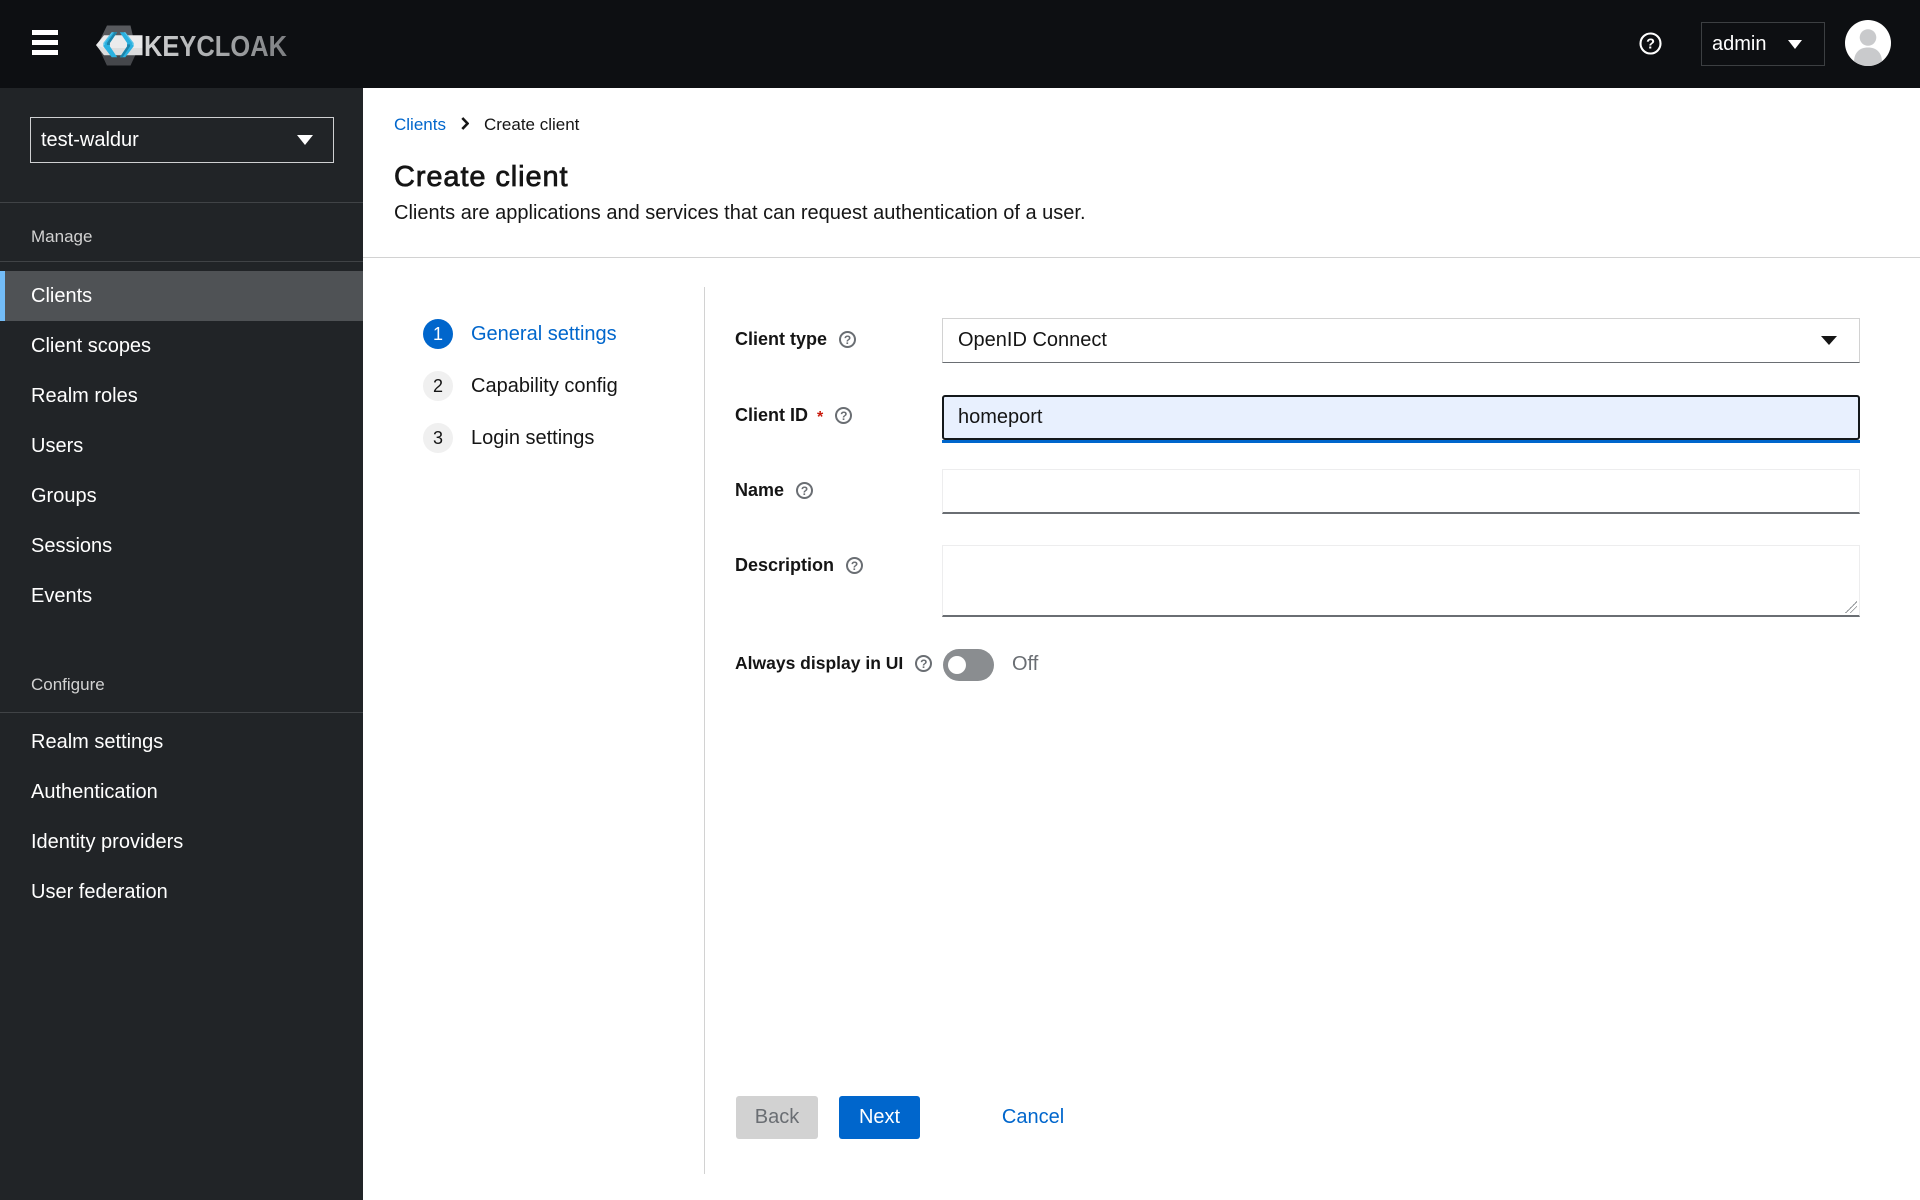 This screenshot has height=1200, width=1920. What do you see at coordinates (215, 47) in the screenshot?
I see `svg-text: KEYCLOAK` at bounding box center [215, 47].